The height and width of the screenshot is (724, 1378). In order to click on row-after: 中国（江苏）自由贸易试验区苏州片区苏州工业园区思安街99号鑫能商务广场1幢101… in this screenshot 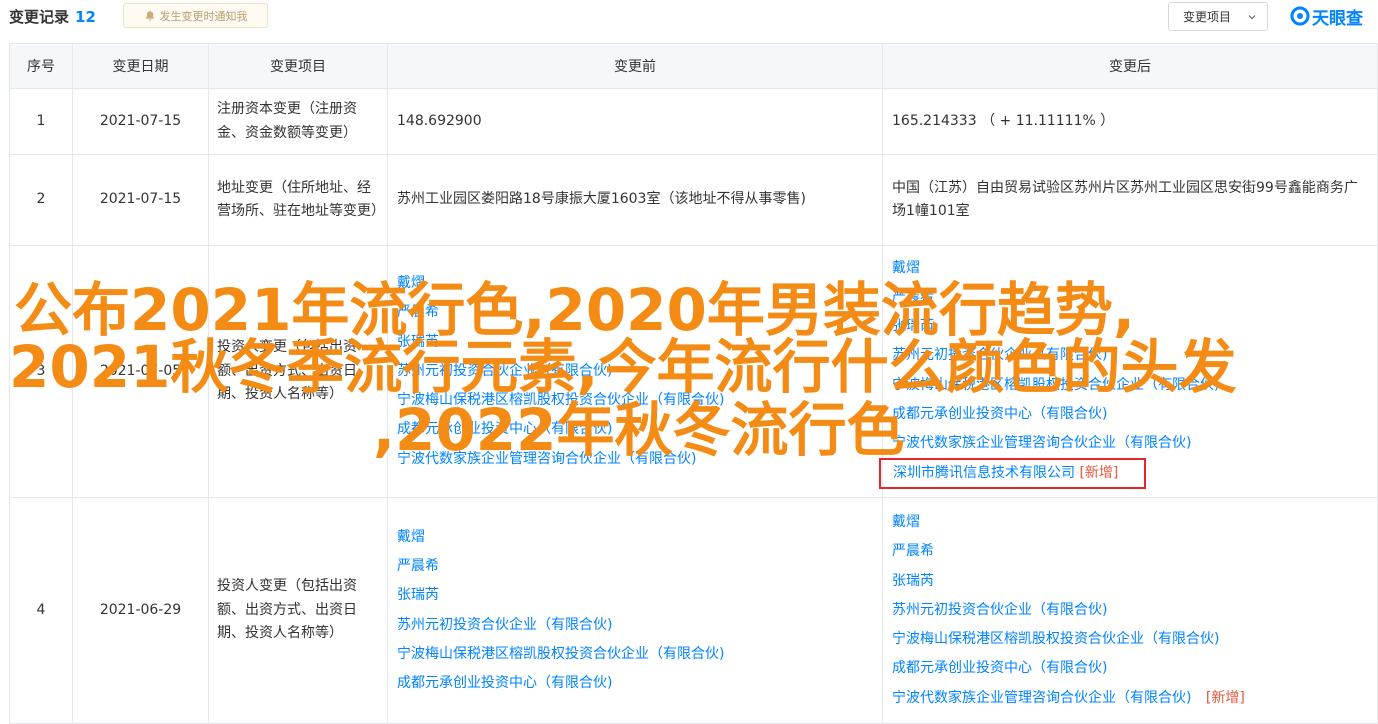, I will do `click(1130, 200)`.